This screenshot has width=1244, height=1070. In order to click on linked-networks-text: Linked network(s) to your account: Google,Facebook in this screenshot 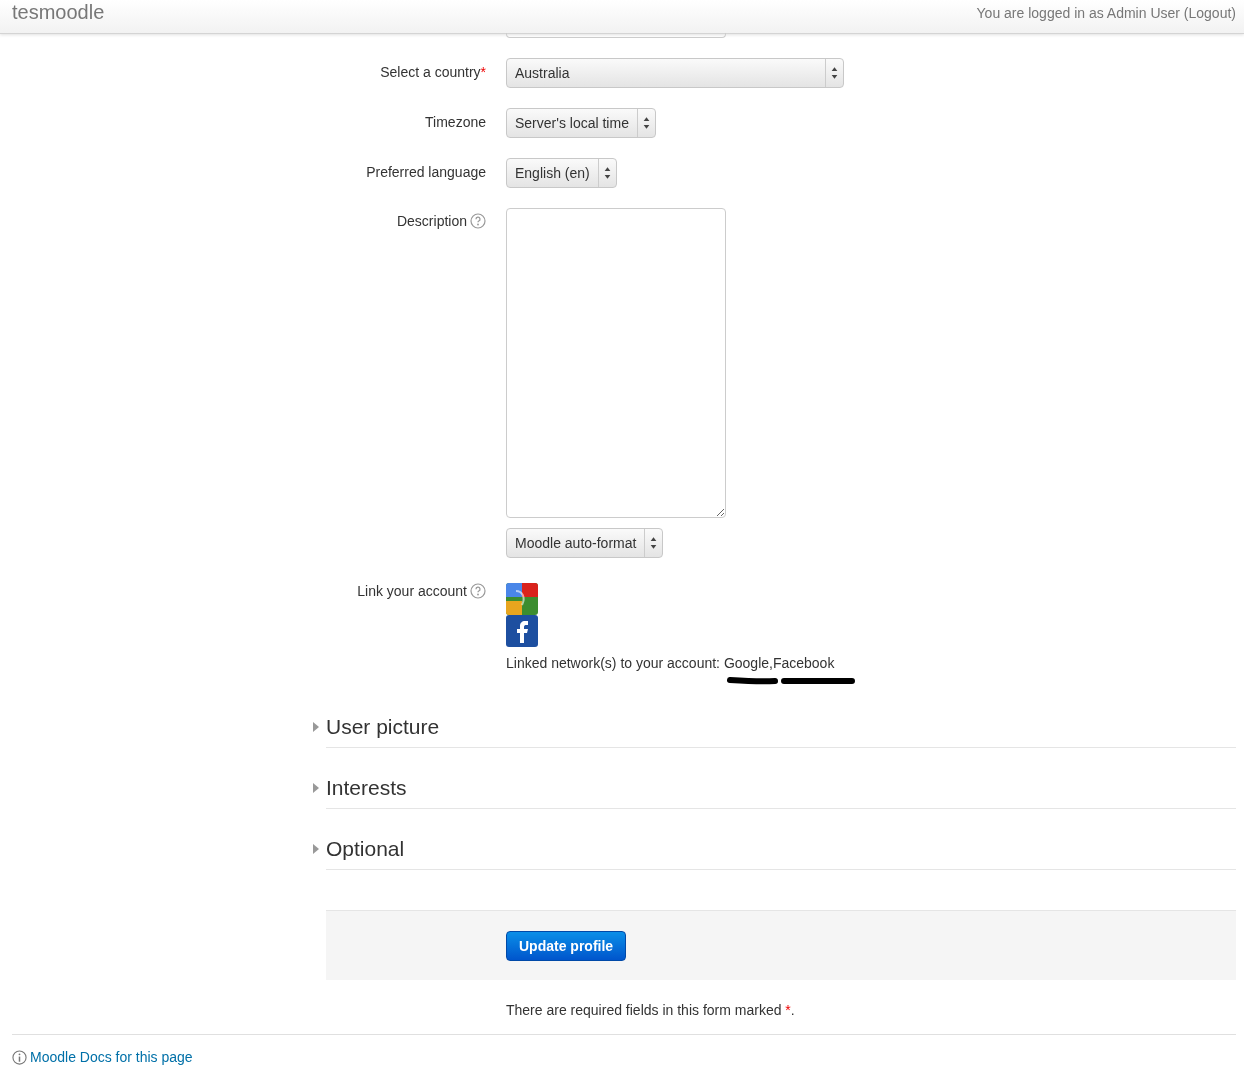, I will do `click(670, 663)`.